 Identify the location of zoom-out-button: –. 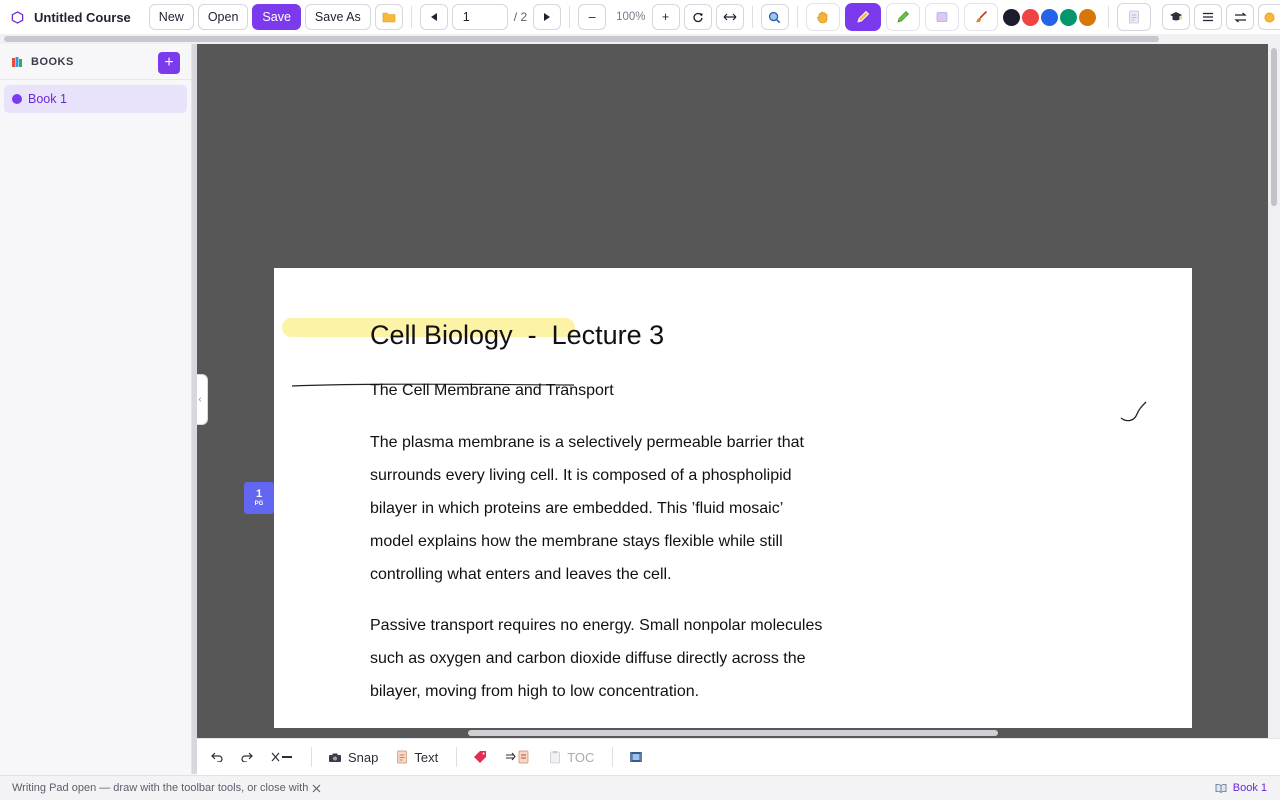
(592, 17).